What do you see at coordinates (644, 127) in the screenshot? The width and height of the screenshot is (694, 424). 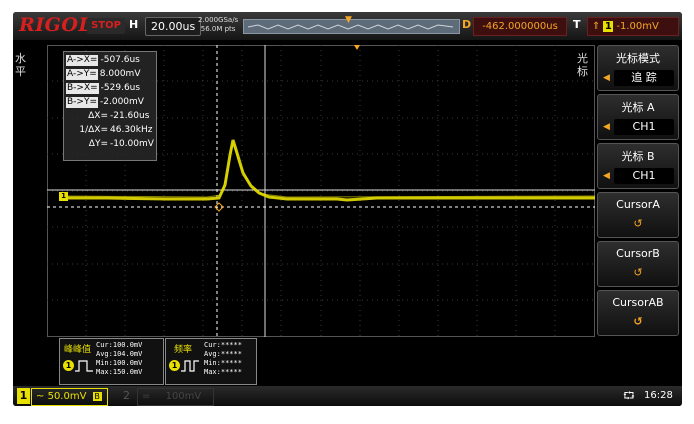 I see `cursor-a-source: CH1` at bounding box center [644, 127].